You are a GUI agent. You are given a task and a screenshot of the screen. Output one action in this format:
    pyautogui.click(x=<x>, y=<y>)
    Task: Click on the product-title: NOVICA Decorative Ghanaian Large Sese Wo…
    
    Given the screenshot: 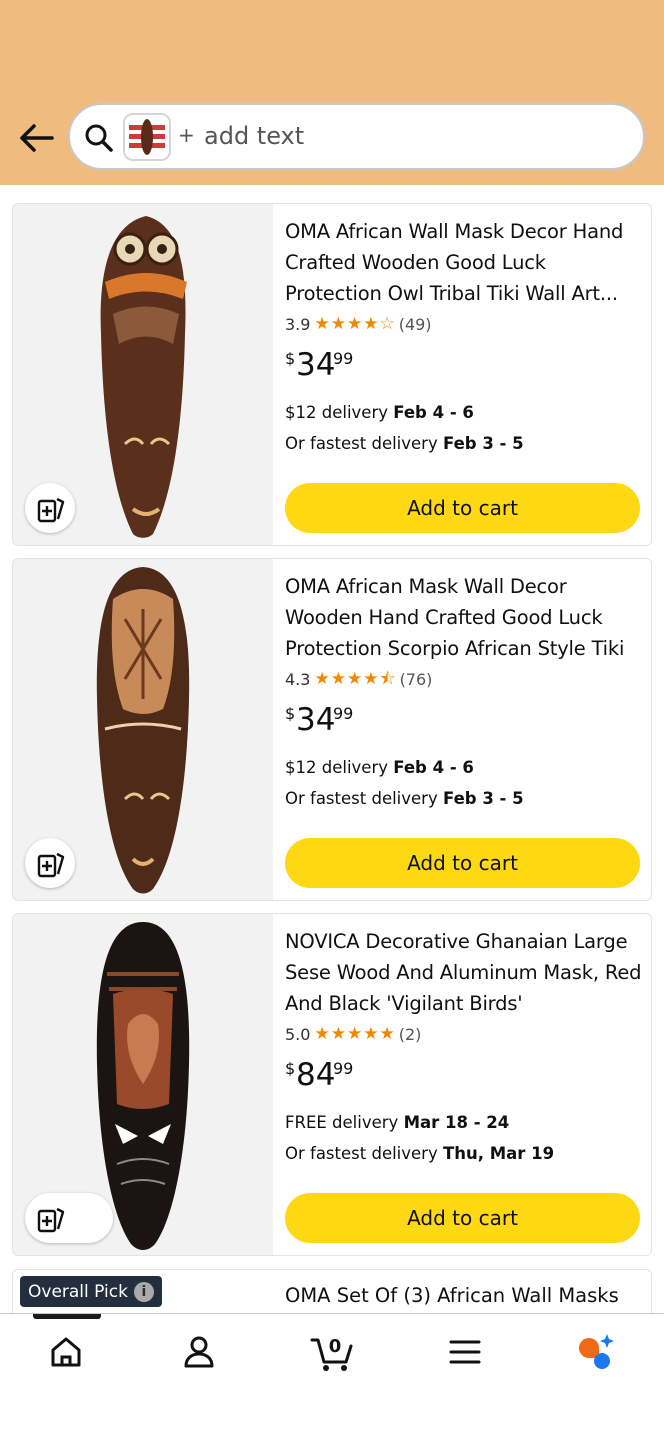 What is the action you would take?
    pyautogui.click(x=465, y=972)
    